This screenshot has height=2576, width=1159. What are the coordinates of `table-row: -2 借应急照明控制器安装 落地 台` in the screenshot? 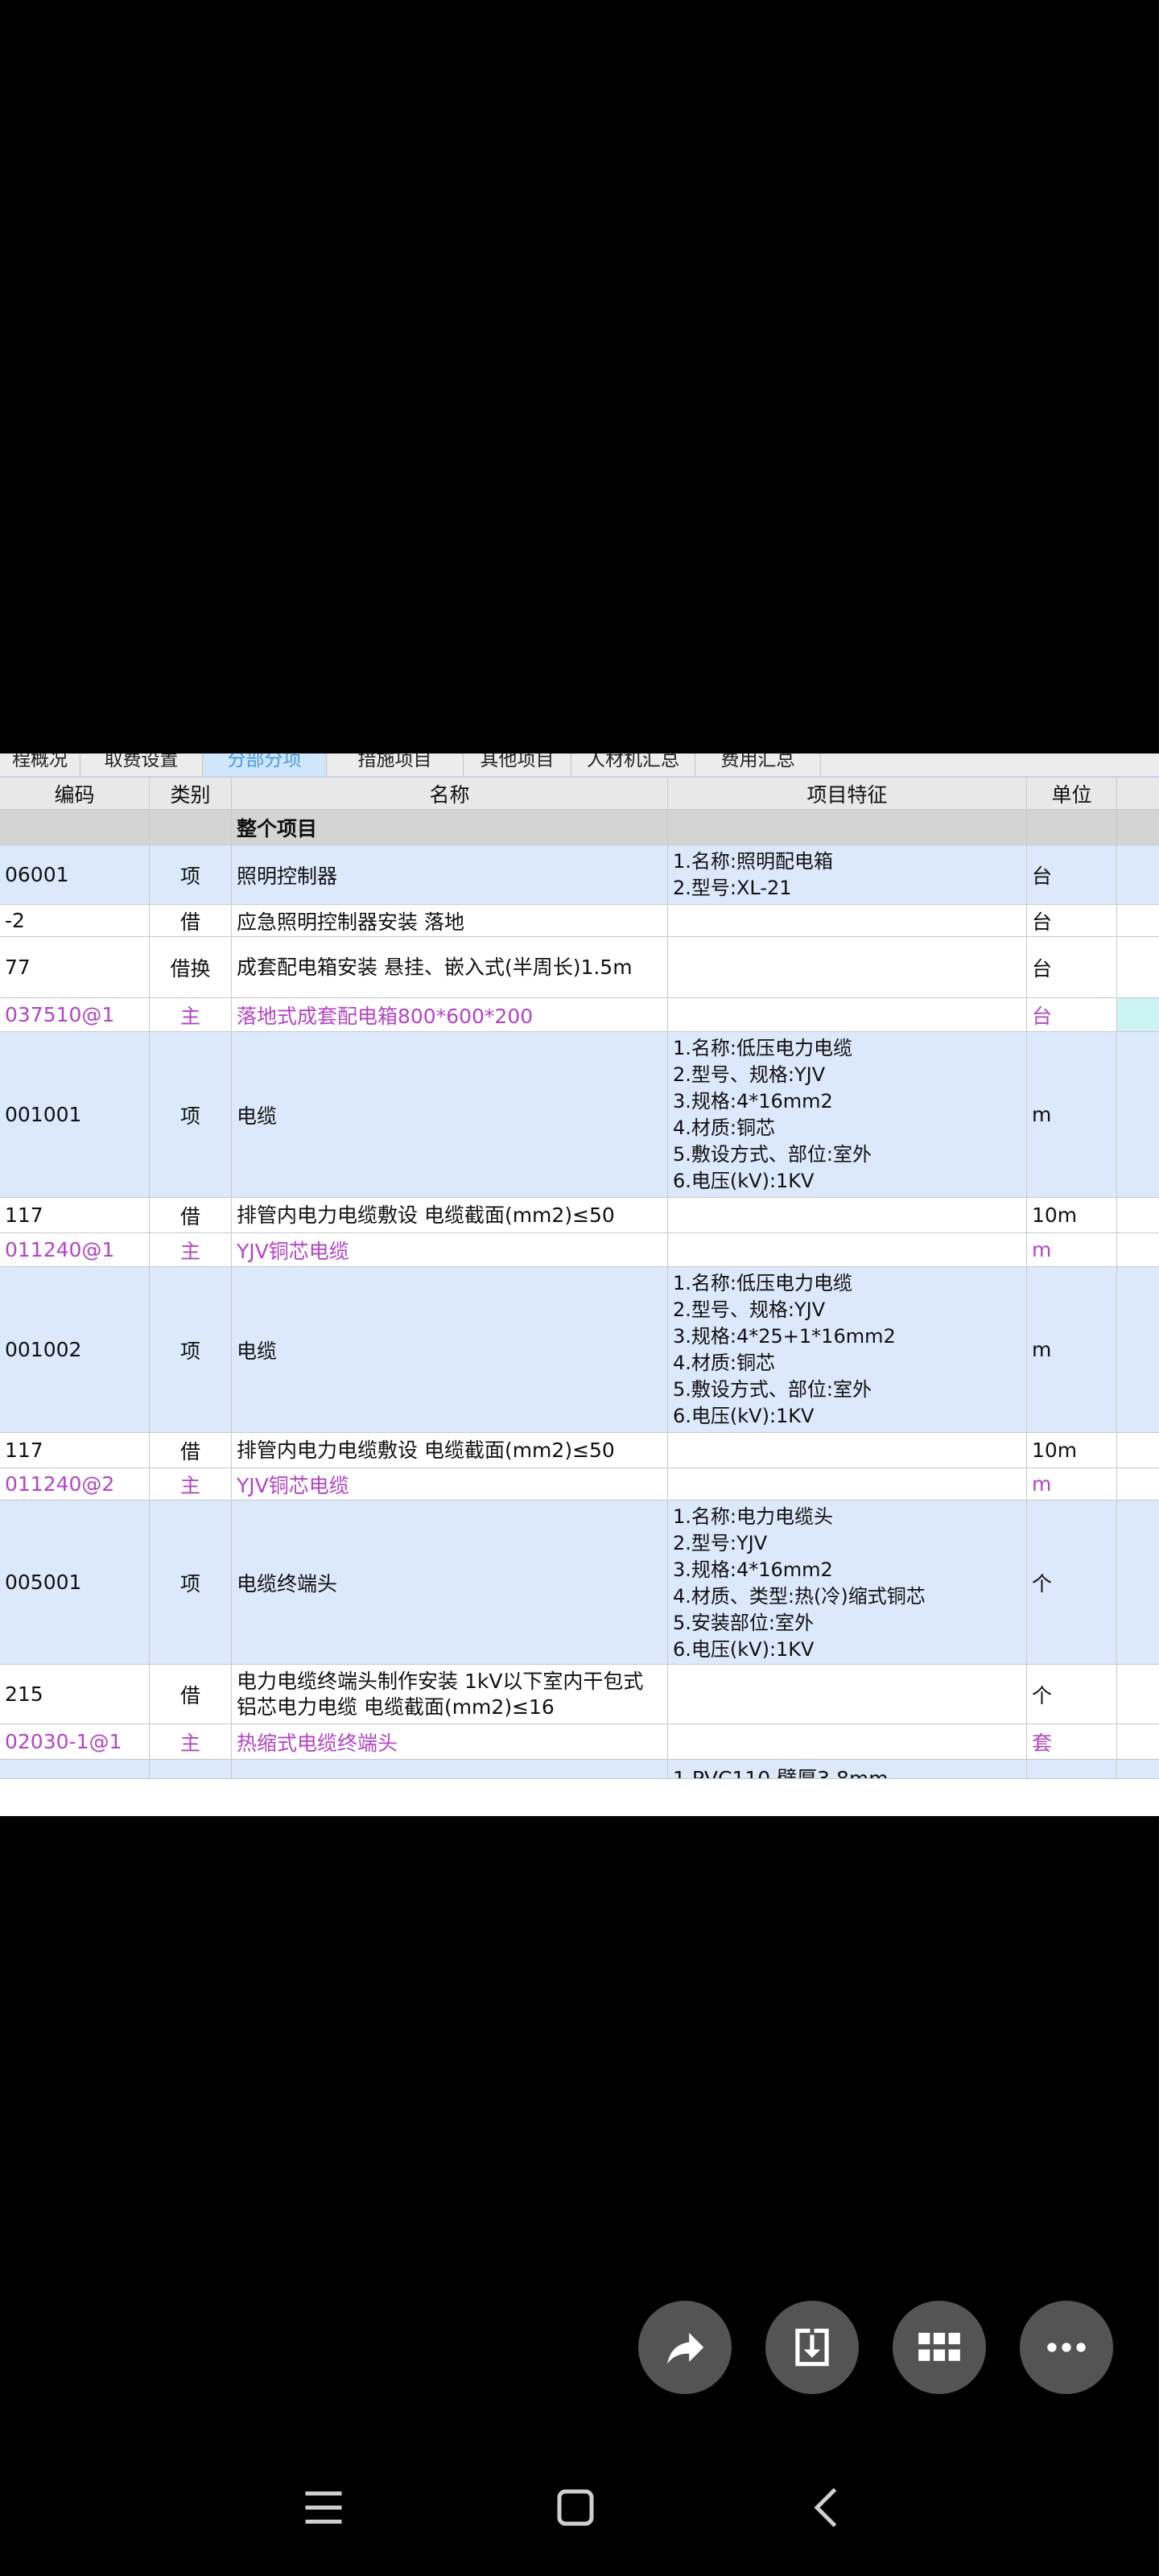 It's located at (579, 921).